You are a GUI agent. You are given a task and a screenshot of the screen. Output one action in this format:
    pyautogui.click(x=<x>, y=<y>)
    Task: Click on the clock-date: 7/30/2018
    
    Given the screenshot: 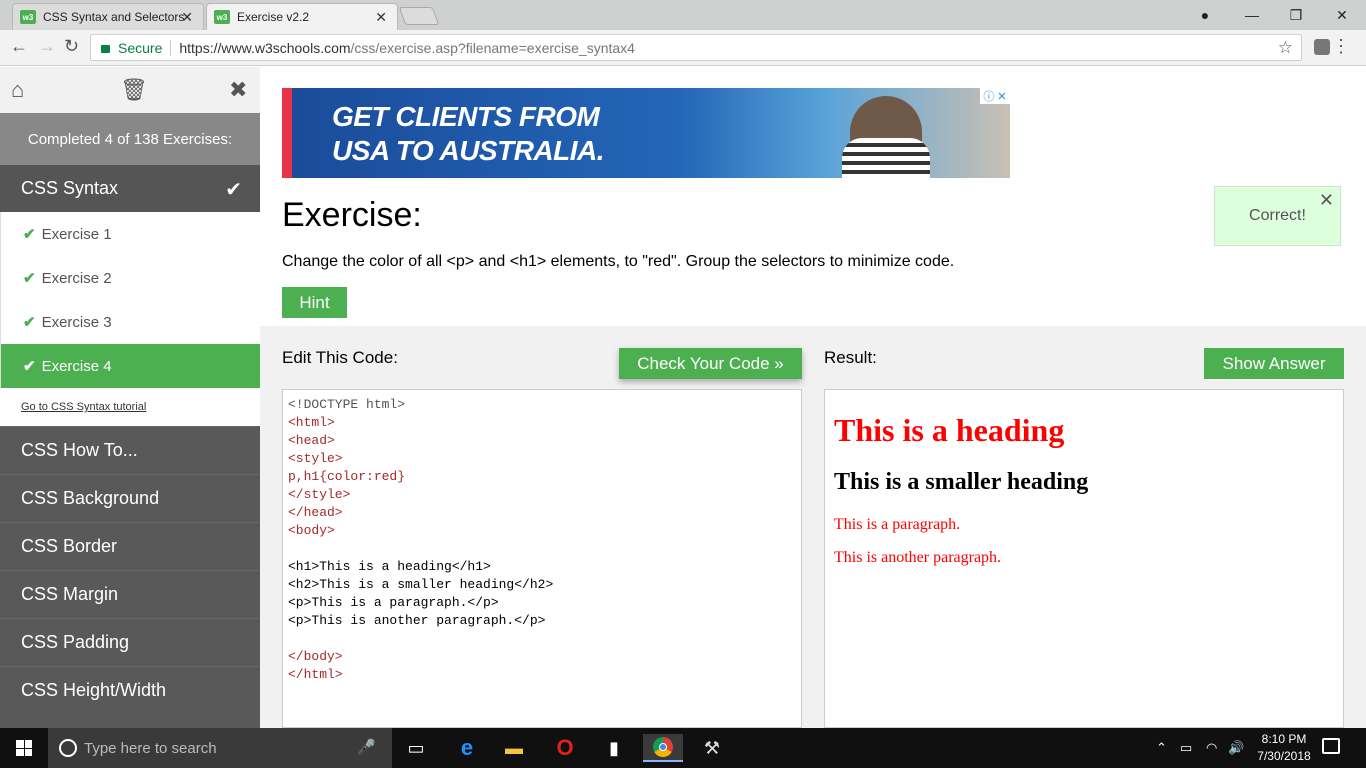 What is the action you would take?
    pyautogui.click(x=1284, y=756)
    